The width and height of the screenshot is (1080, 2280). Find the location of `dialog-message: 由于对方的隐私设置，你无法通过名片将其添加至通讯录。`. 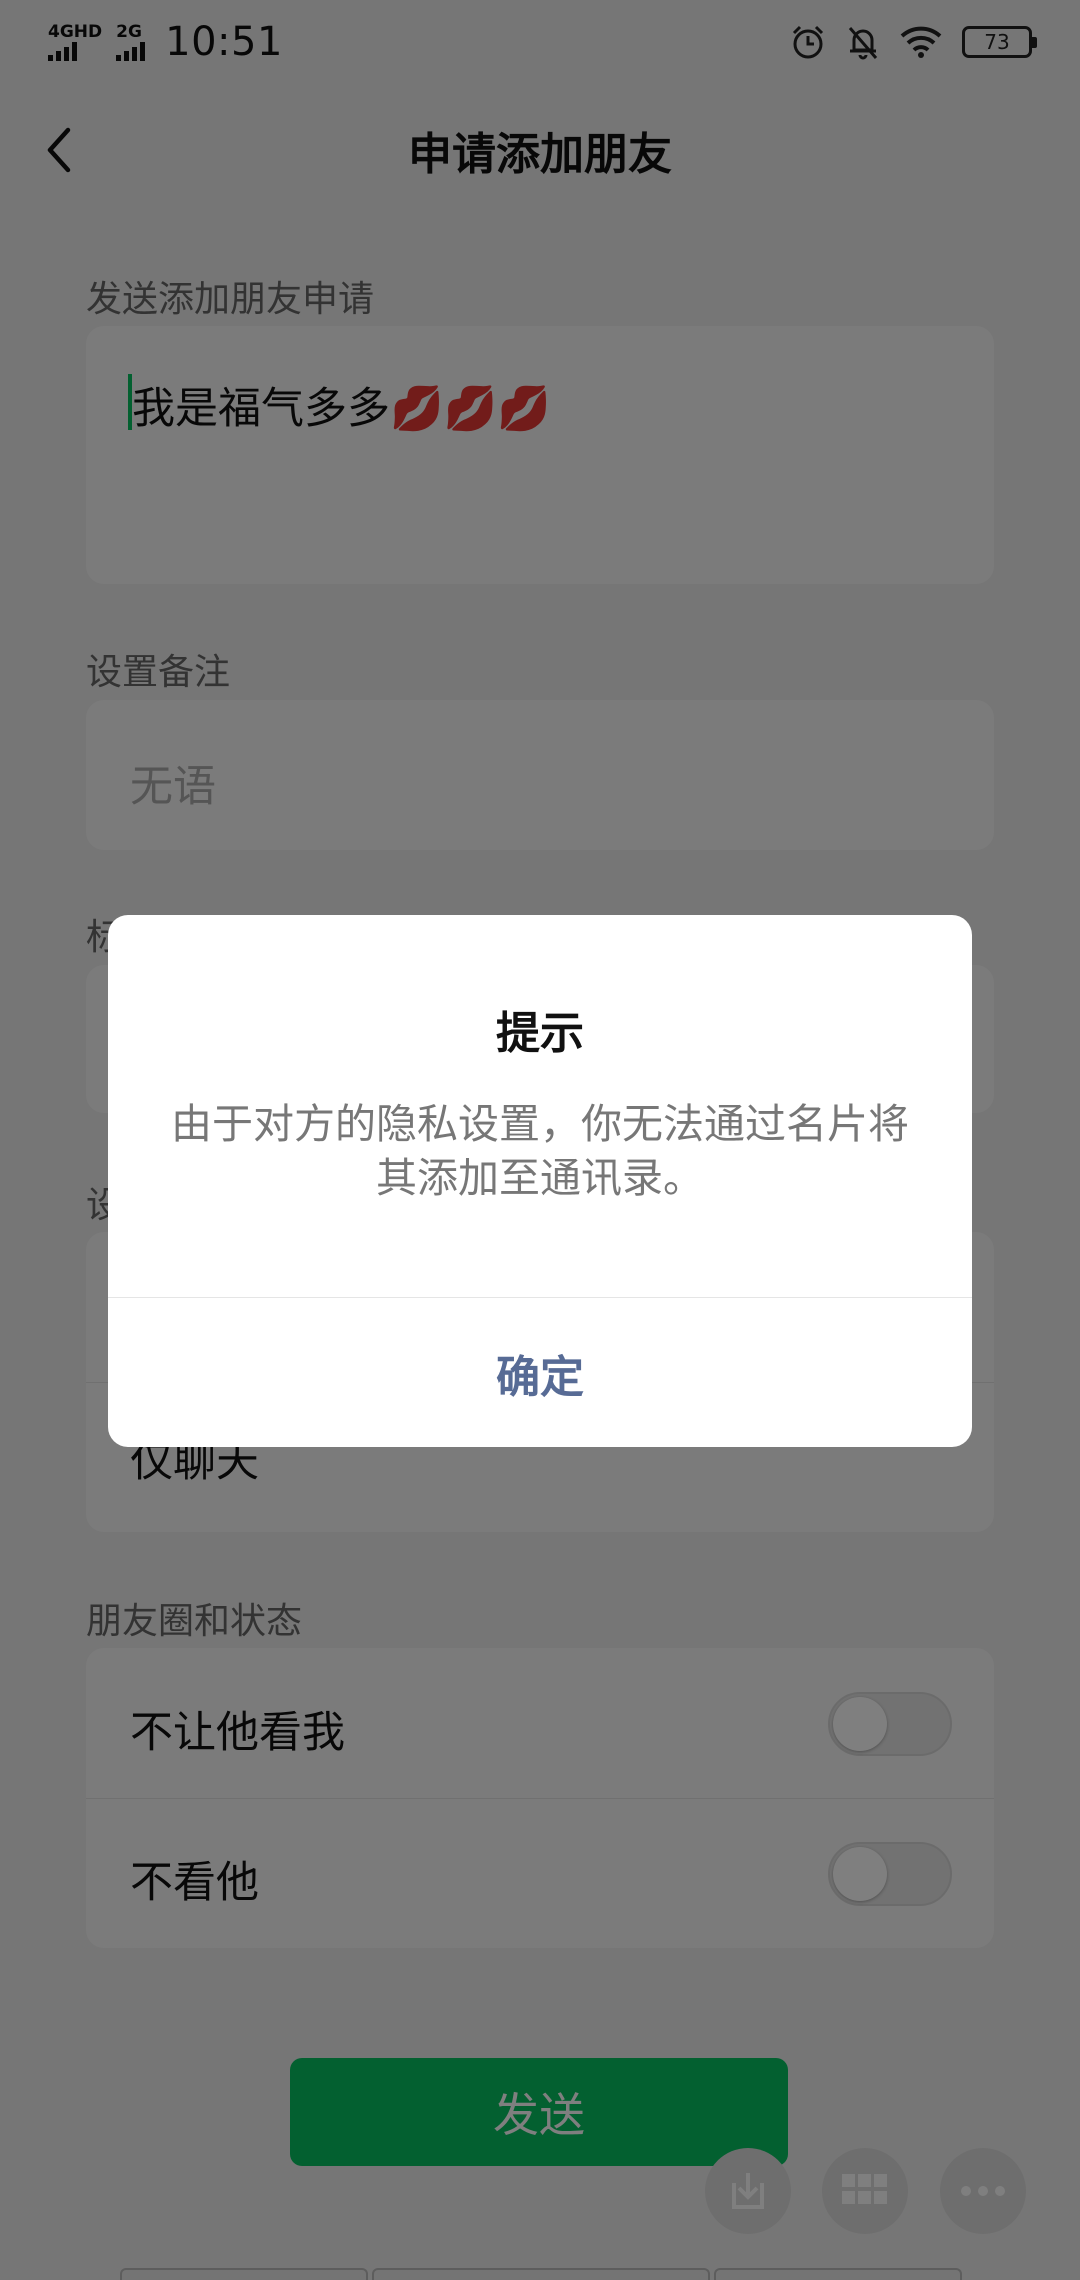

dialog-message: 由于对方的隐私设置，你无法通过名片将其添加至通讯录。 is located at coordinates (540, 1151).